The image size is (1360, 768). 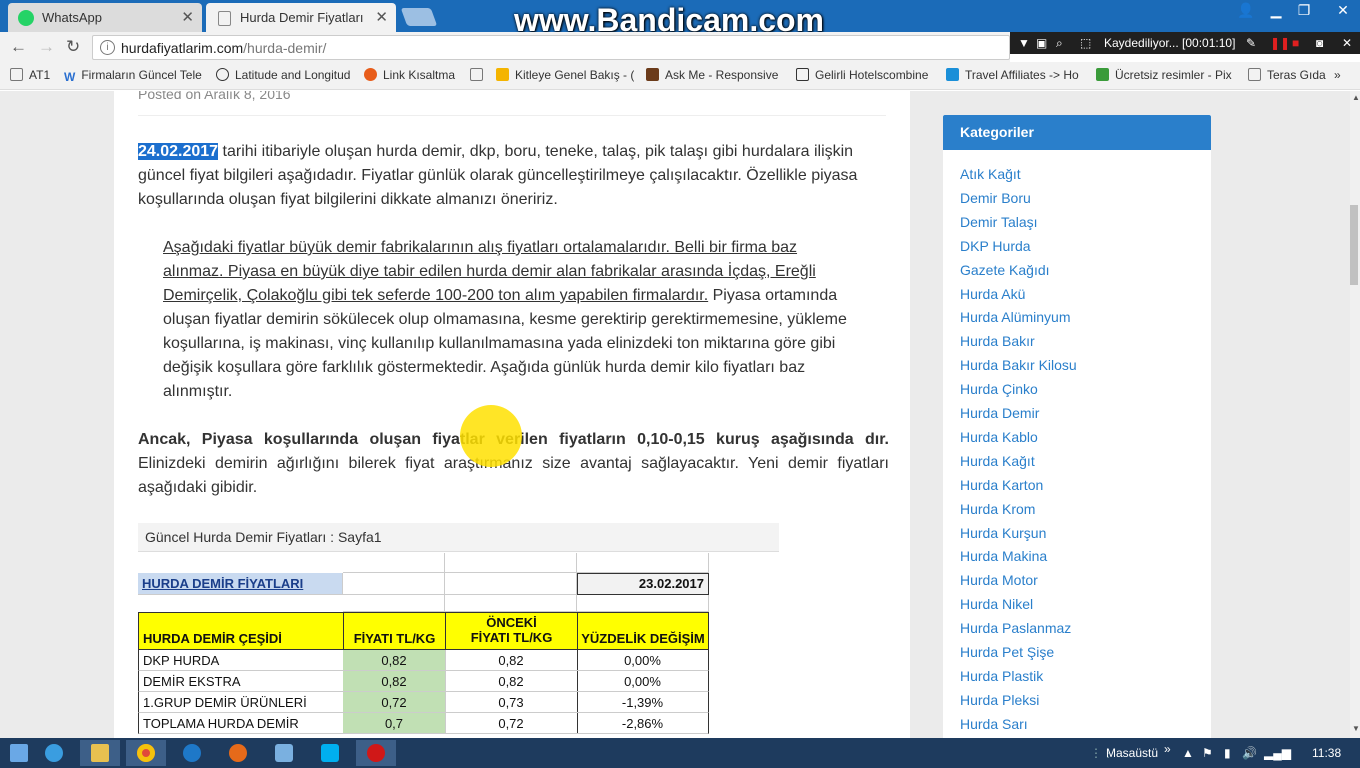 I want to click on bookmark-item: Latitude and Longitud, so click(x=284, y=76).